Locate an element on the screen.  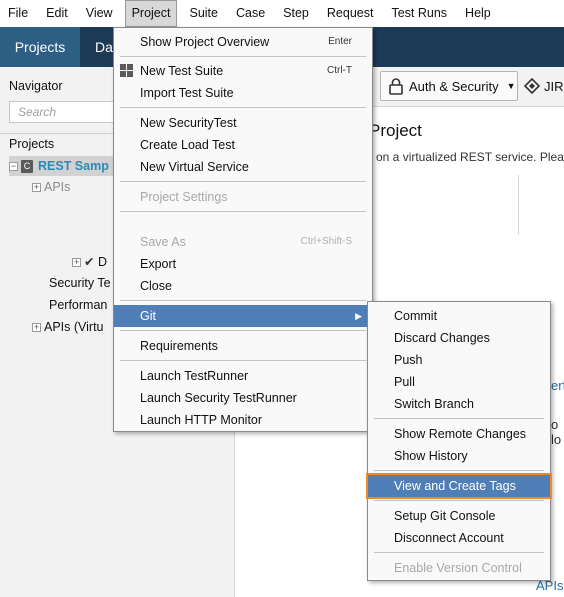
menu-item-discard-changes: Discard Changes is located at coordinates (459, 338).